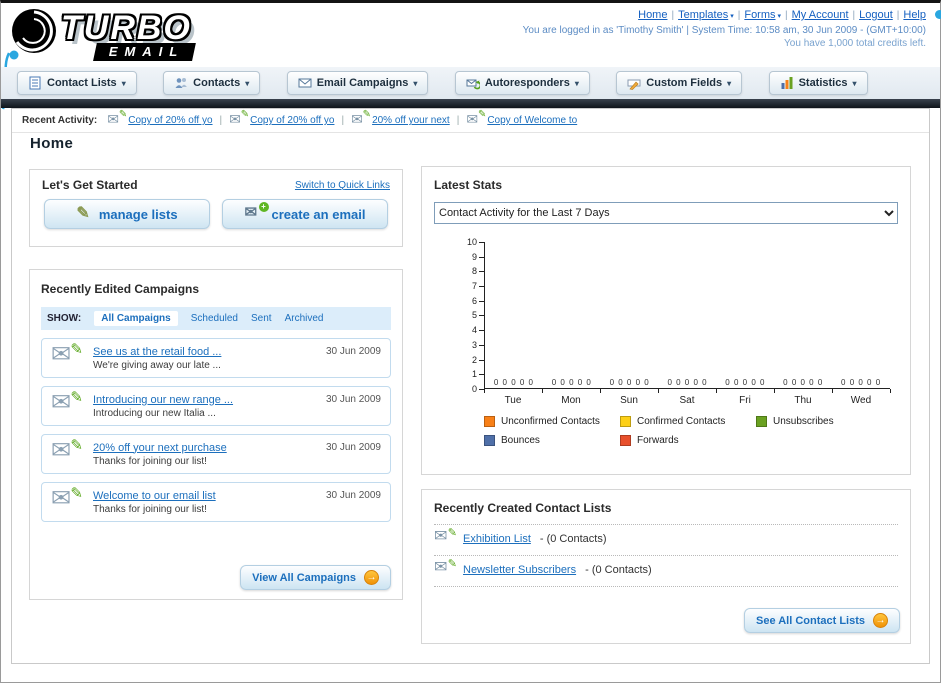 This screenshot has width=941, height=683. What do you see at coordinates (257, 211) in the screenshot?
I see `envelope-plus-icon: ✉ +` at bounding box center [257, 211].